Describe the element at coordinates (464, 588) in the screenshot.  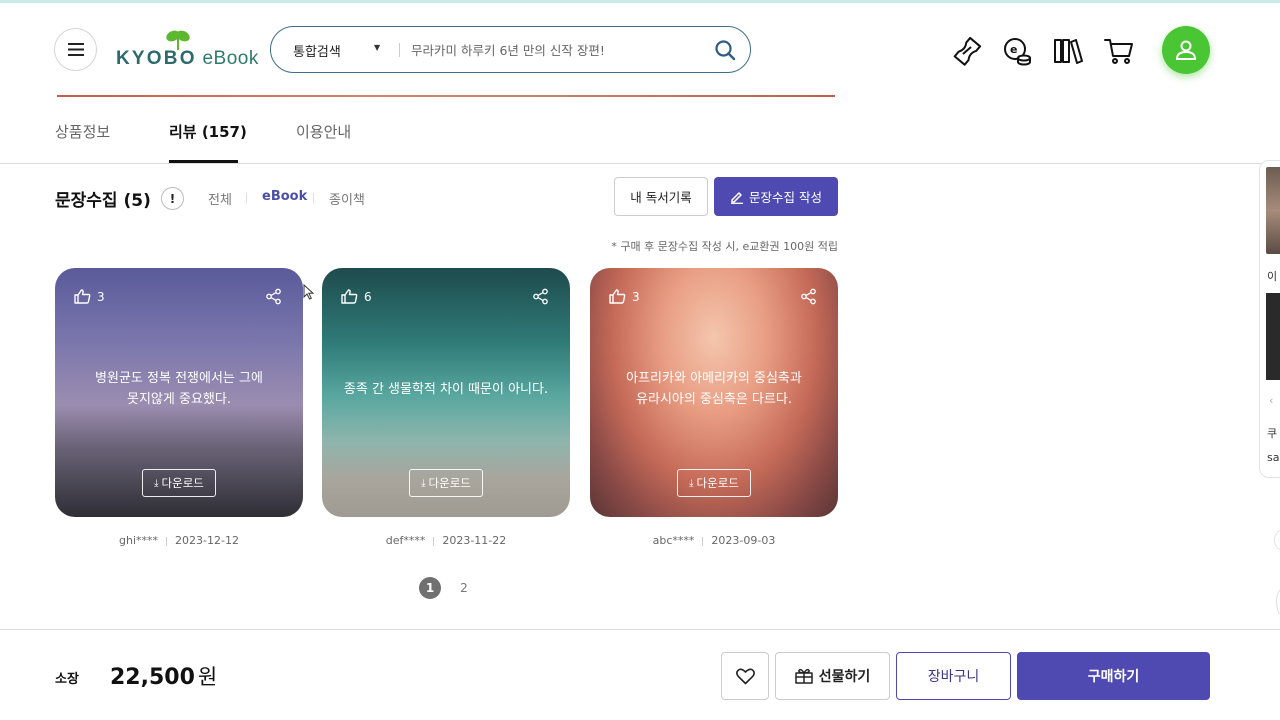
I see `page-2: 2` at that location.